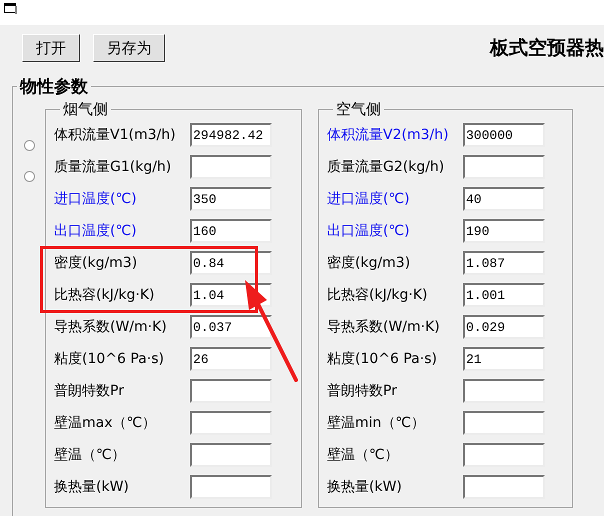 The image size is (604, 516). I want to click on input-field: 21, so click(504, 359).